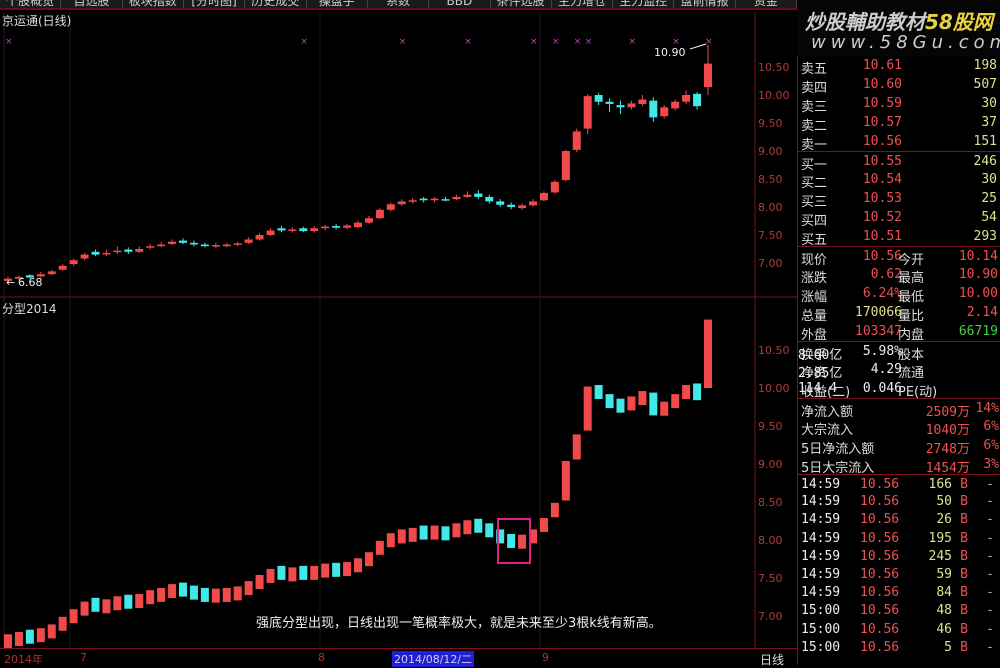 Image resolution: width=1000 pixels, height=668 pixels. Describe the element at coordinates (215, 4) in the screenshot. I see `menu-item: [分时图]` at that location.